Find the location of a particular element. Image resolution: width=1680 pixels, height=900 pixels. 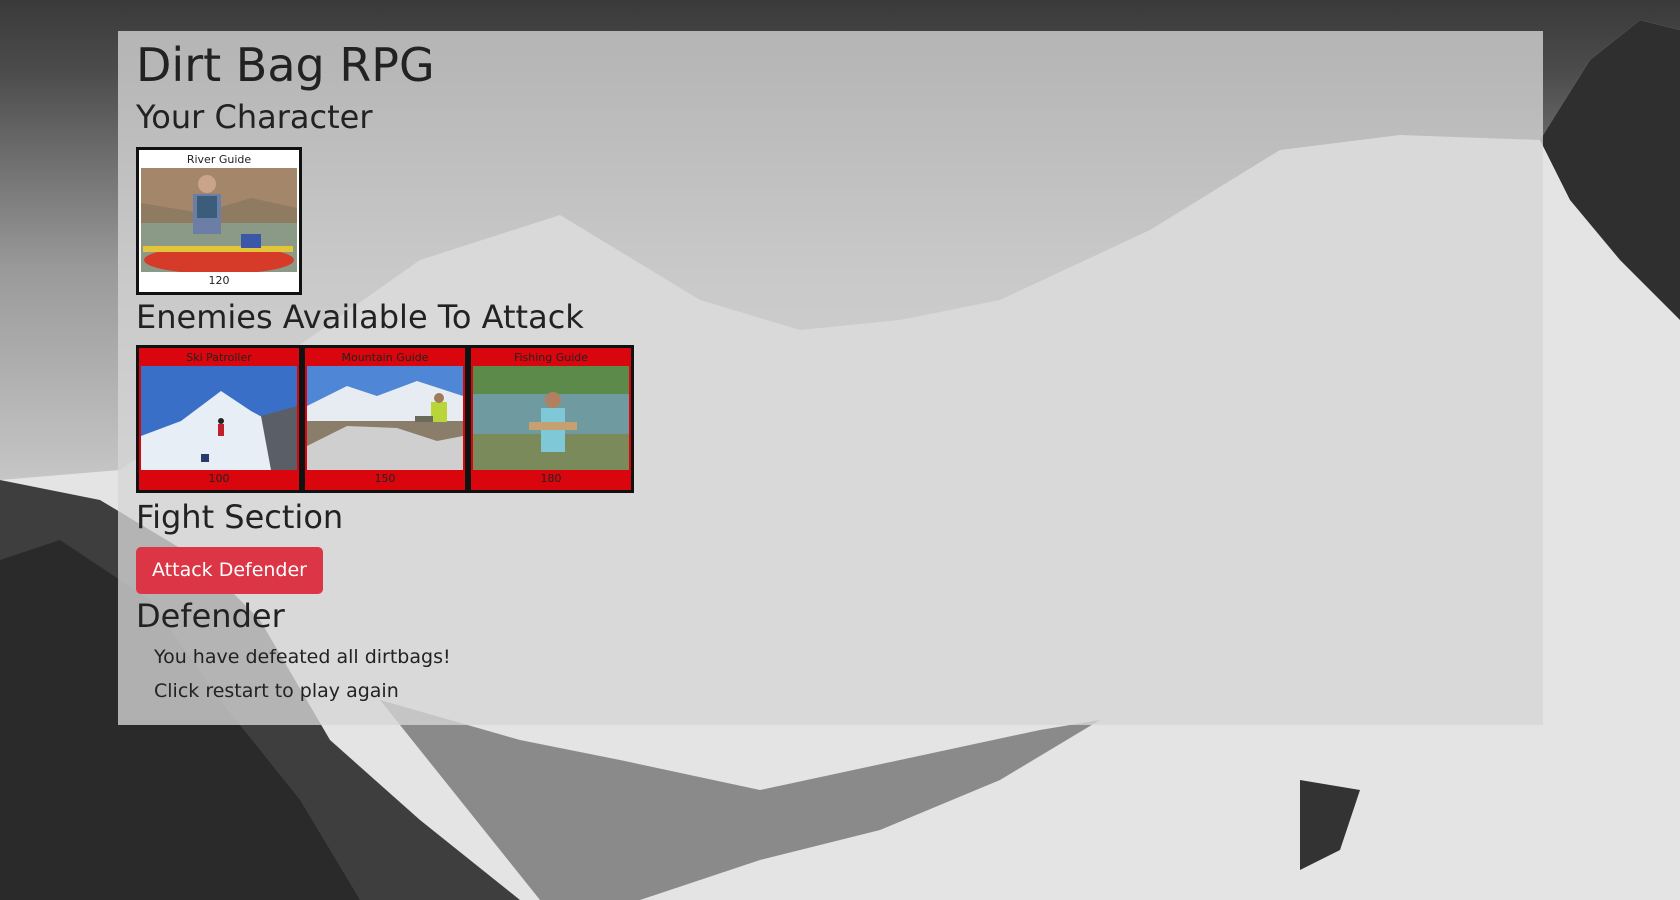

enemy-name: Fishing Guide is located at coordinates (551, 357).